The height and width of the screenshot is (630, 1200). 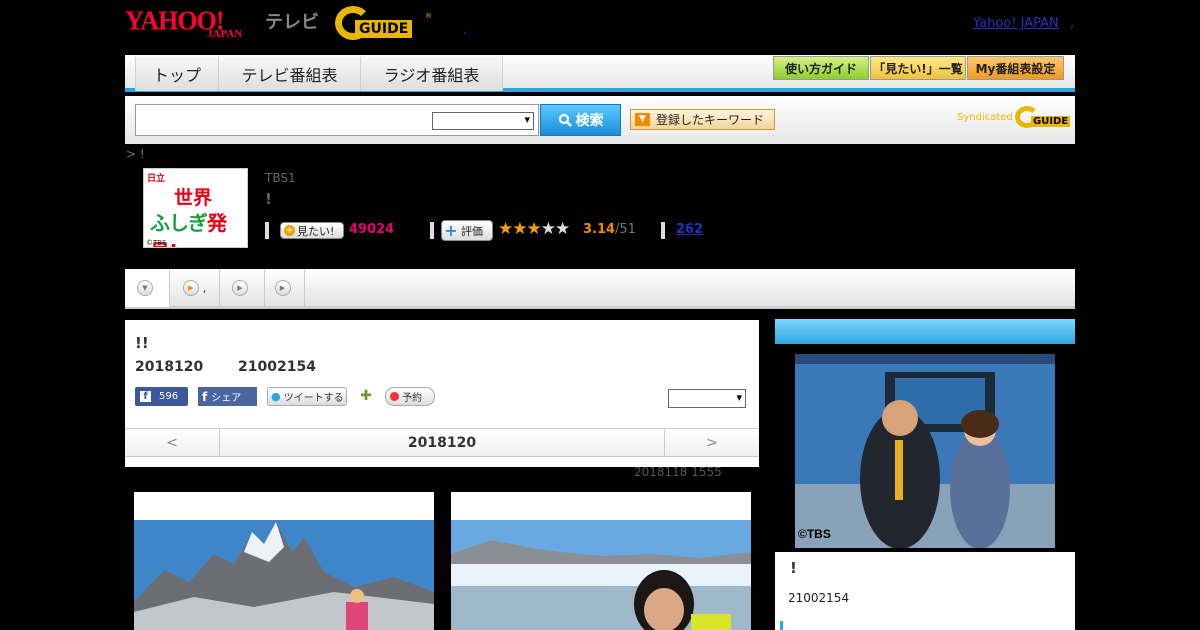 What do you see at coordinates (277, 367) in the screenshot?
I see `episode-time: 21002154` at bounding box center [277, 367].